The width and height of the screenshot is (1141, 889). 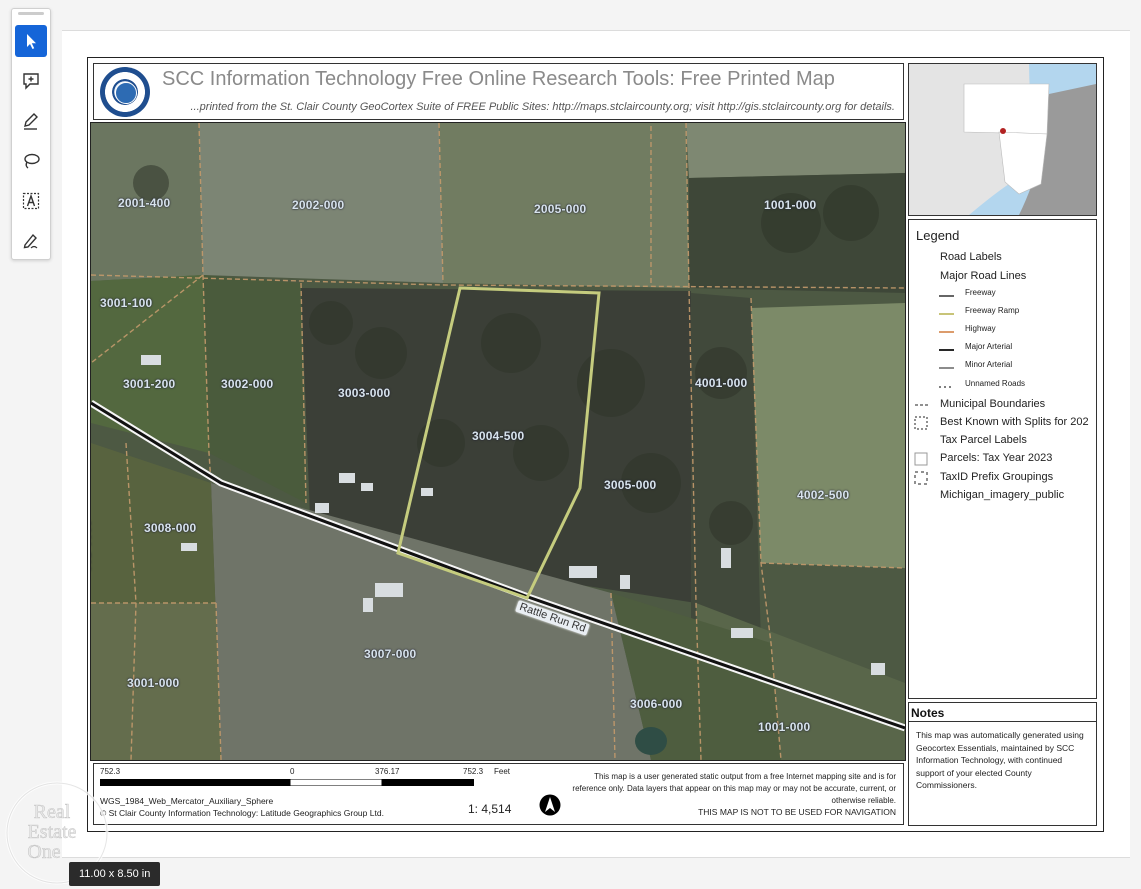 I want to click on projection-label: WGS_1984_Web_Mercator_Auxiliary_Sphere, so click(x=187, y=801).